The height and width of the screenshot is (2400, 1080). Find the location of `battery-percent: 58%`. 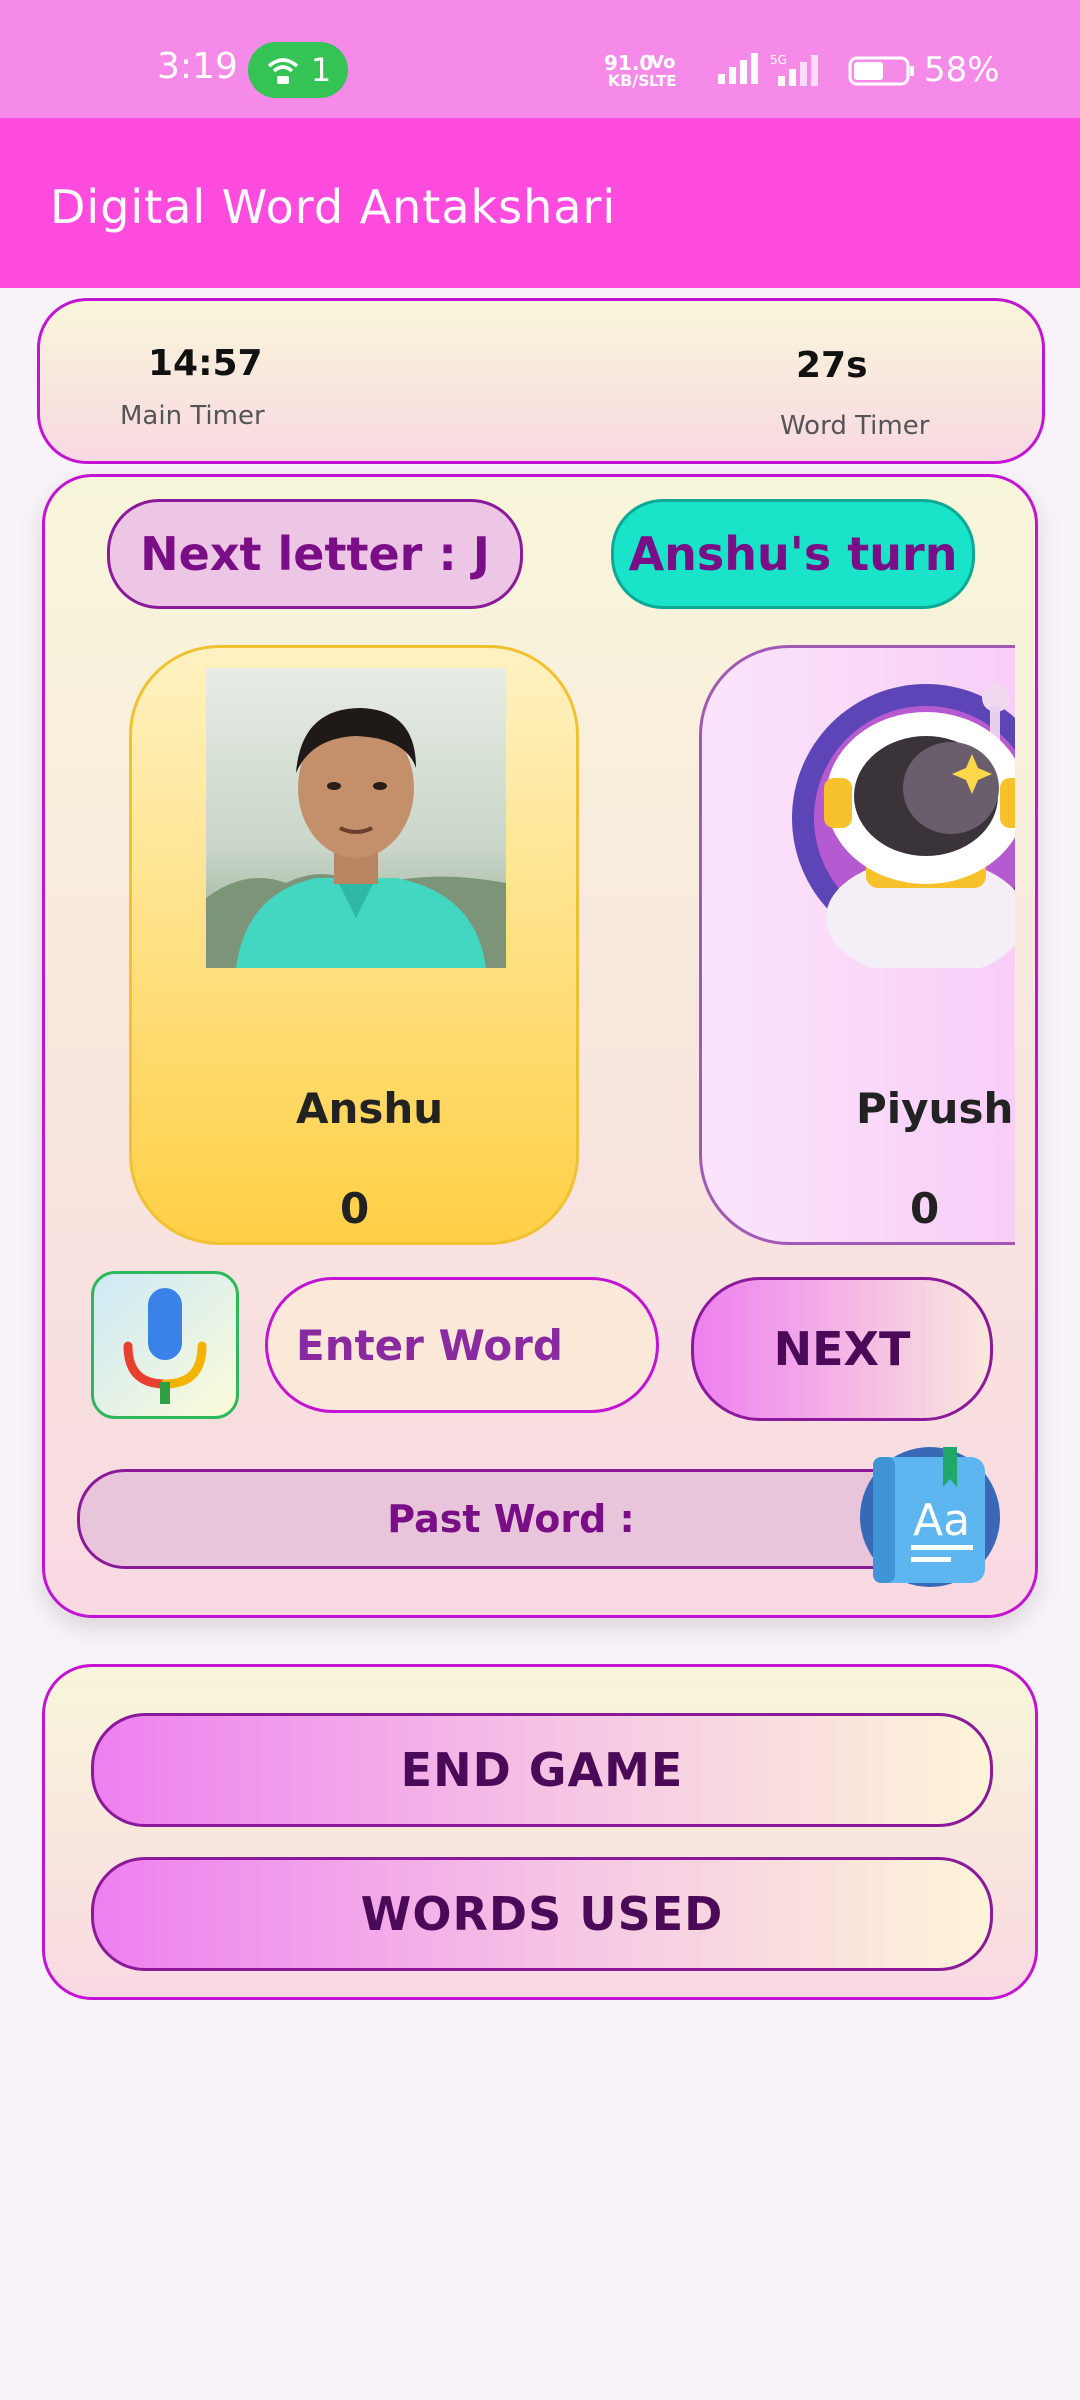

battery-percent: 58% is located at coordinates (962, 70).